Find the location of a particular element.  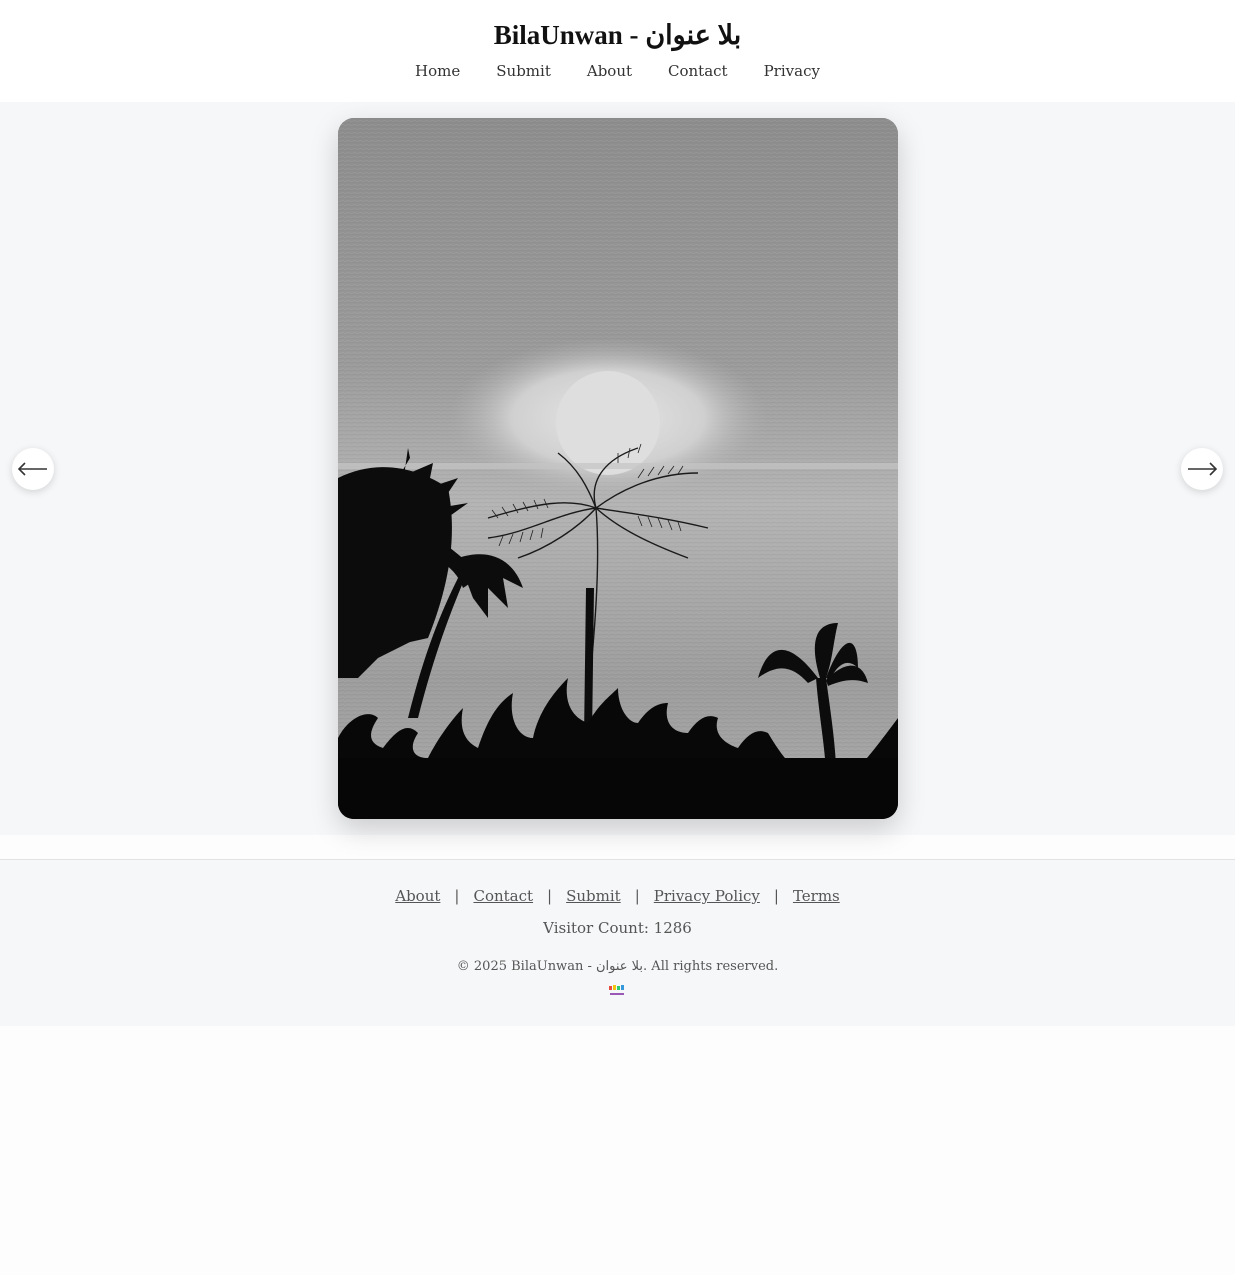

arrow-left-icon is located at coordinates (32, 469).